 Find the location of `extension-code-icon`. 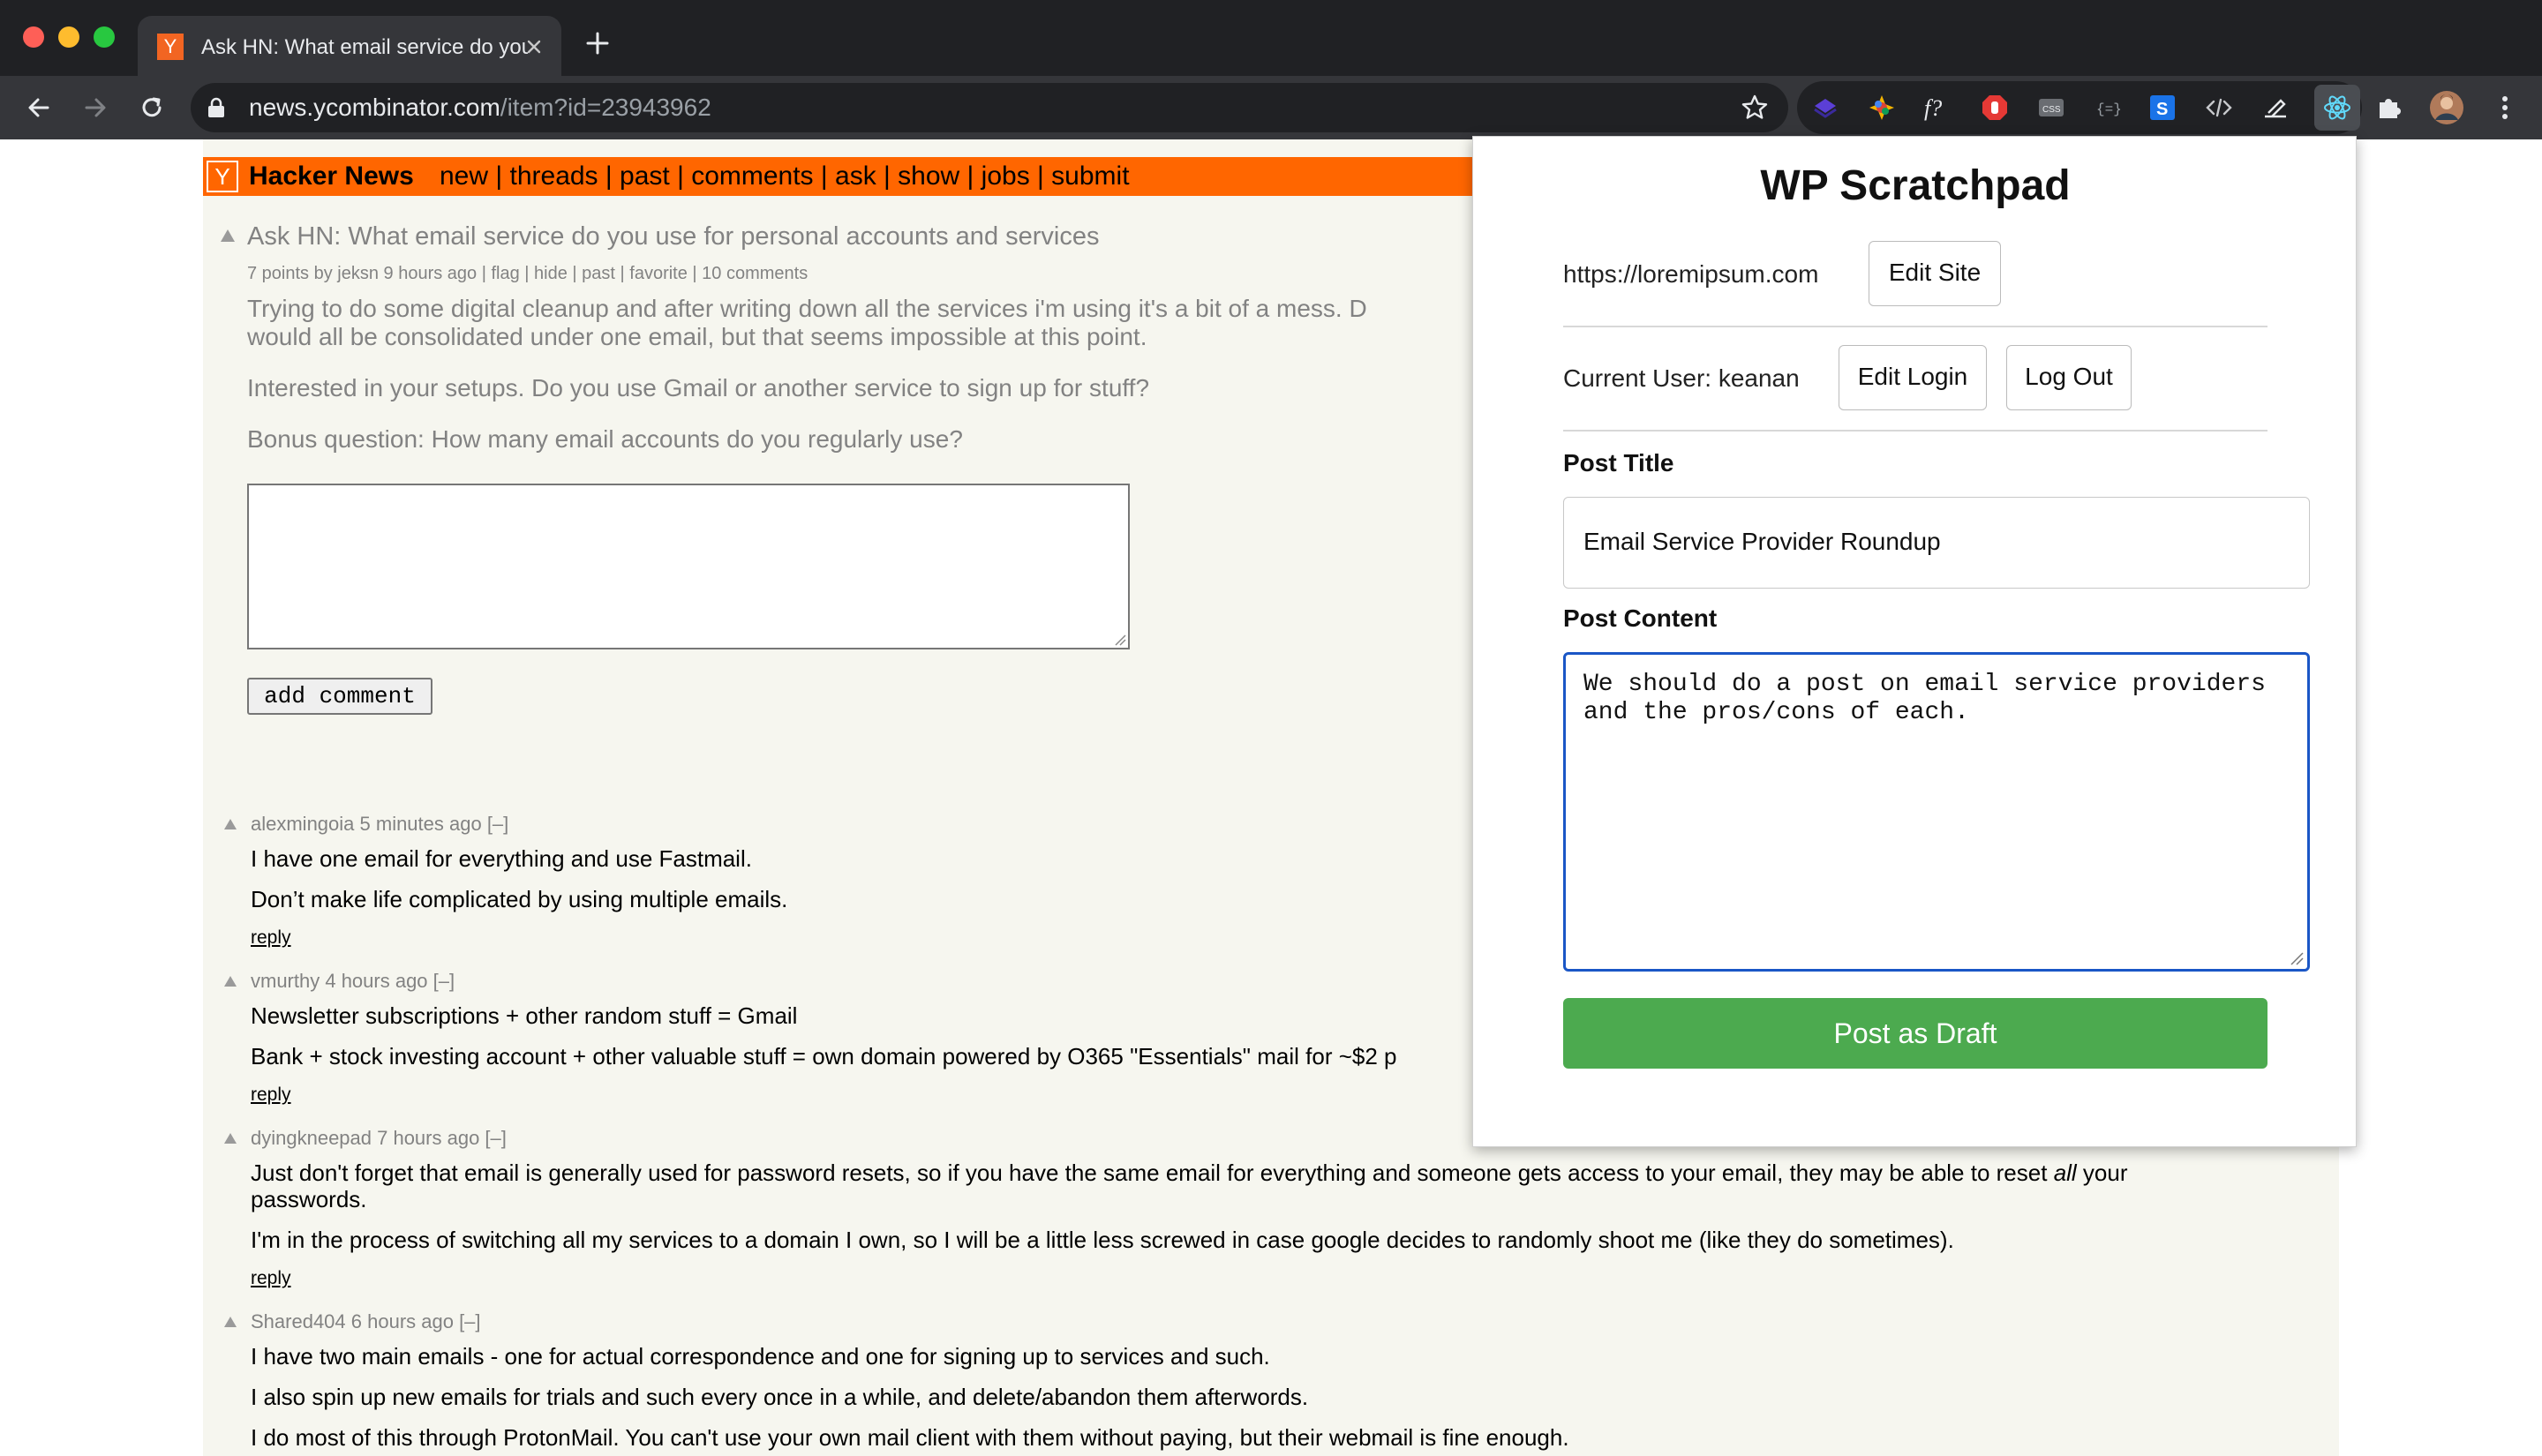

extension-code-icon is located at coordinates (2219, 107).